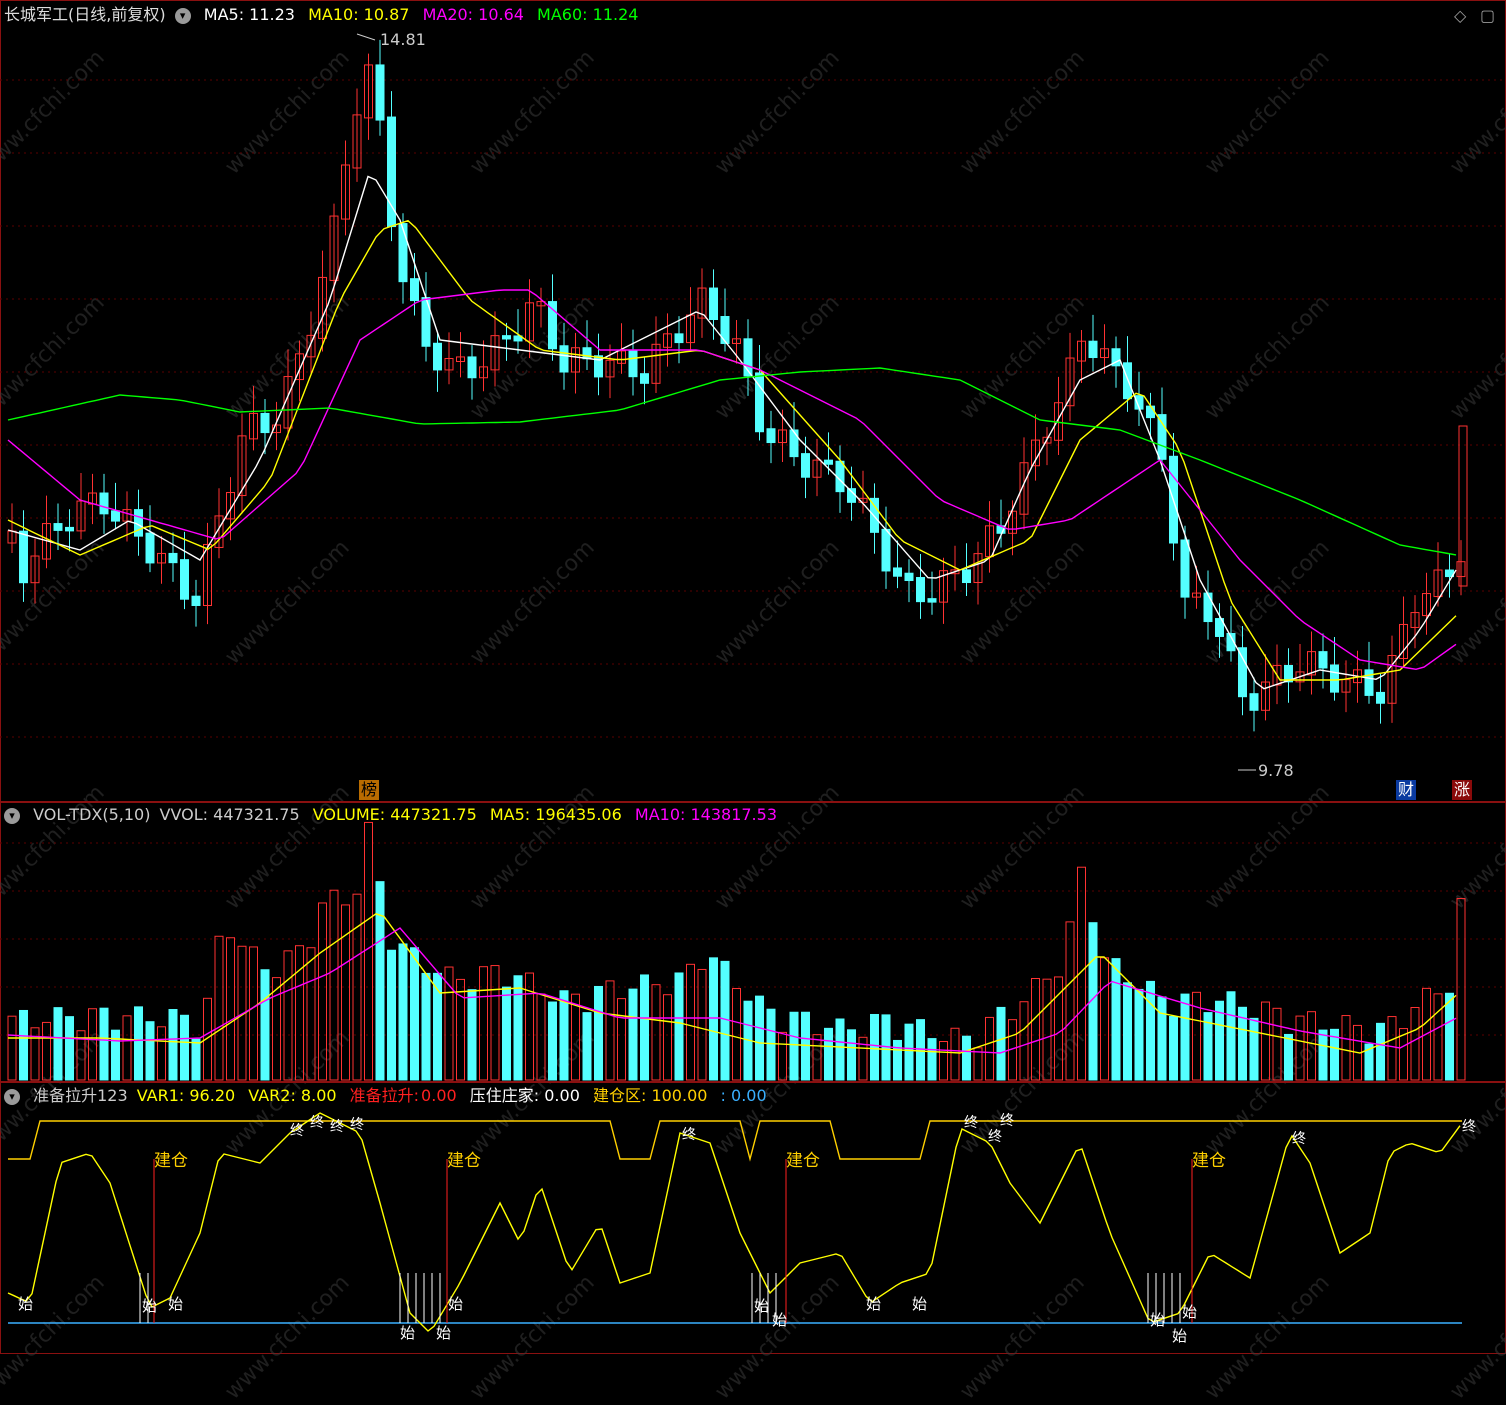  I want to click on settings-gear-icon: ▾, so click(182, 15).